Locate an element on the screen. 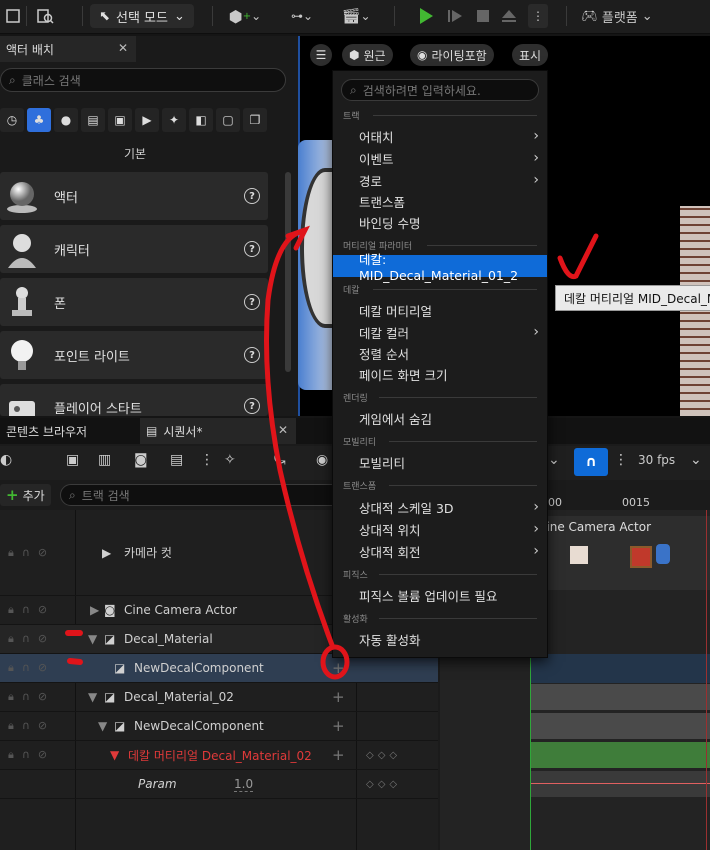 Image resolution: width=710 pixels, height=850 pixels. basic-shapes-icon: ♣ is located at coordinates (39, 120).